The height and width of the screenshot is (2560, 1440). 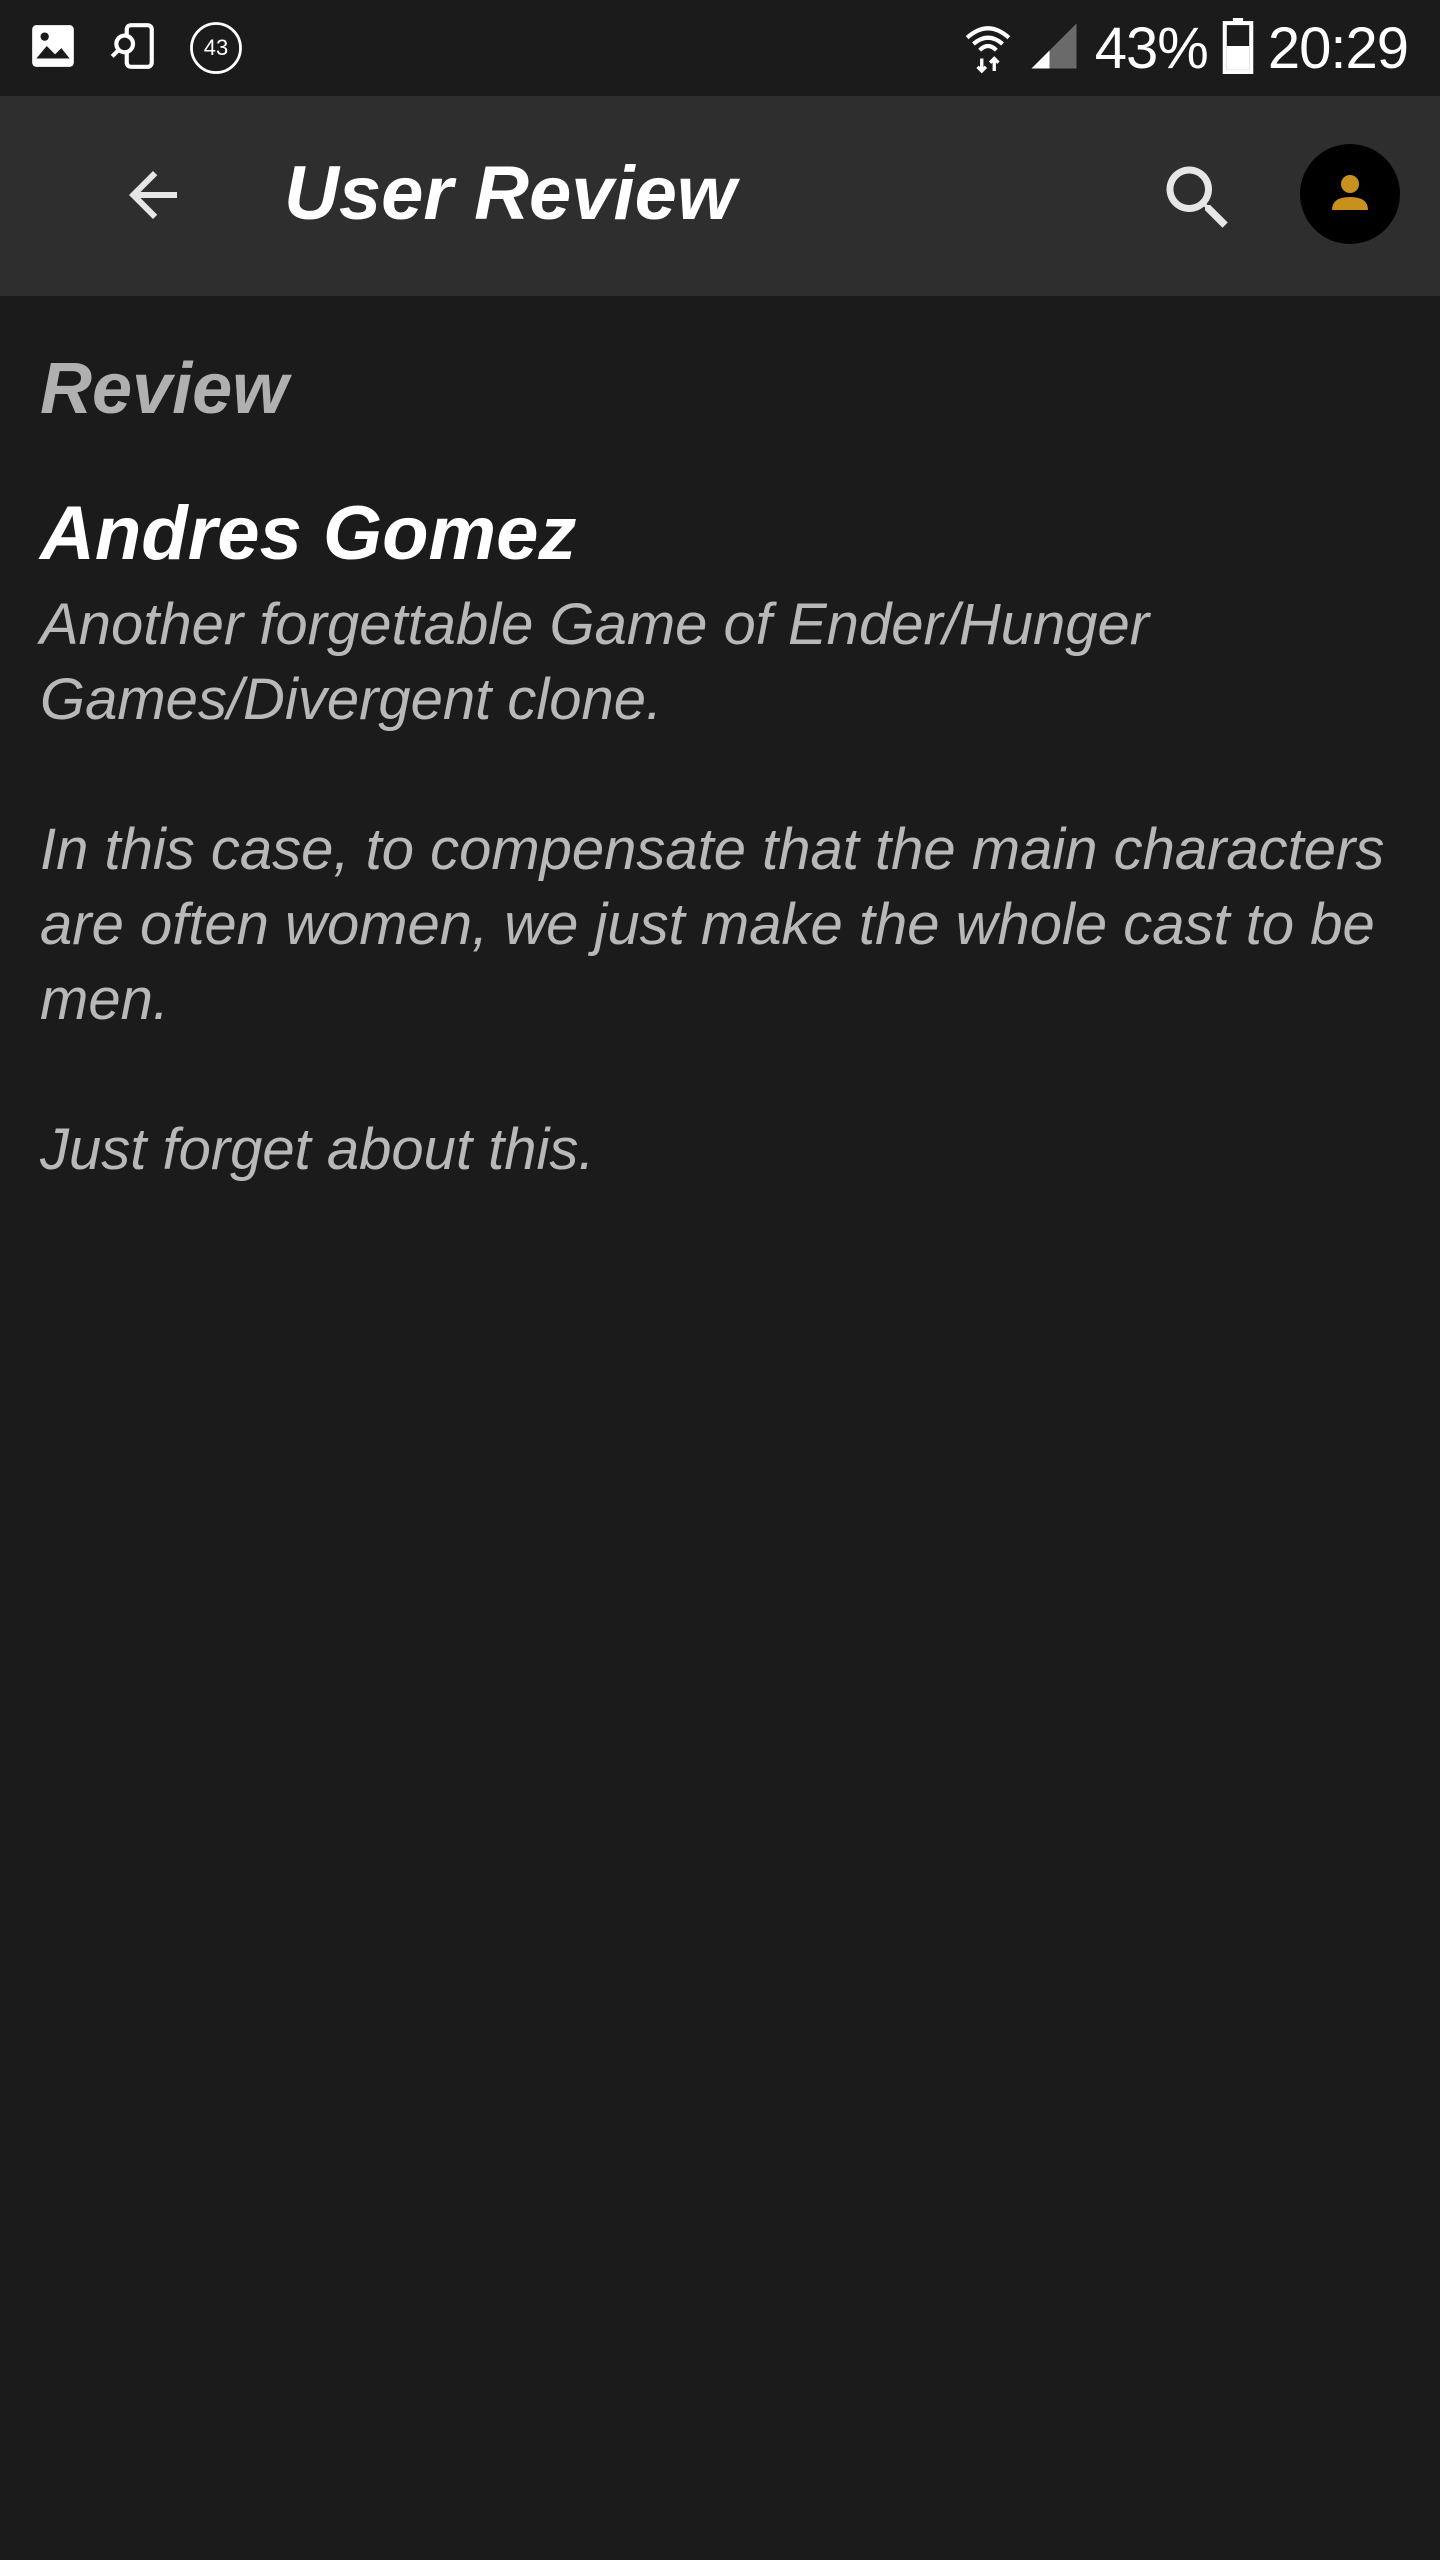 I want to click on app-bar: User Review, so click(x=720, y=196).